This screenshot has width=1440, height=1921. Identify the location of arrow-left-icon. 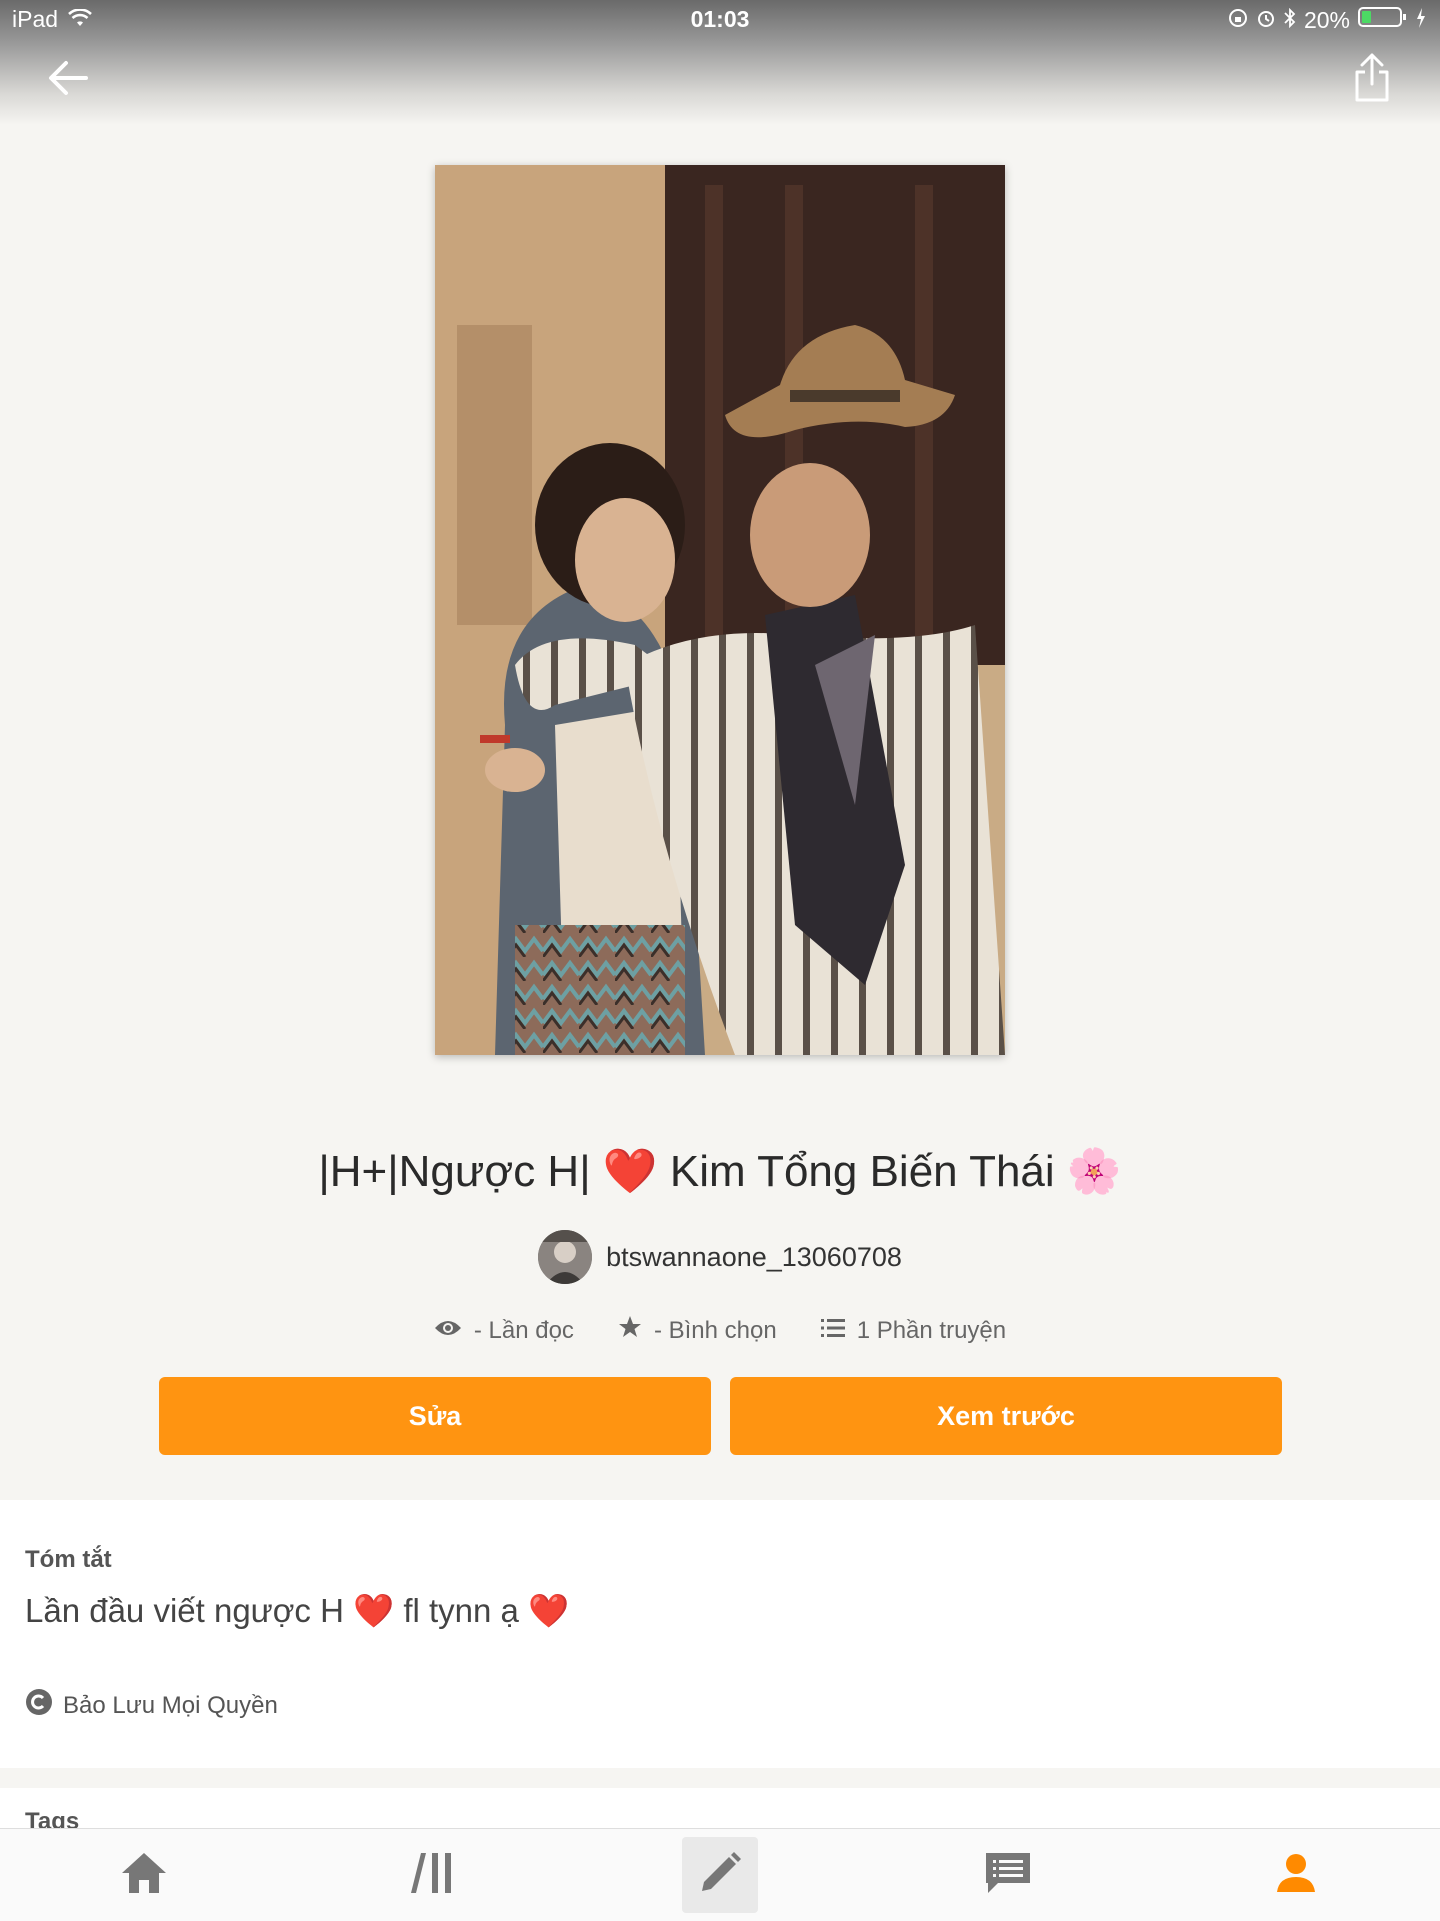
(68, 80).